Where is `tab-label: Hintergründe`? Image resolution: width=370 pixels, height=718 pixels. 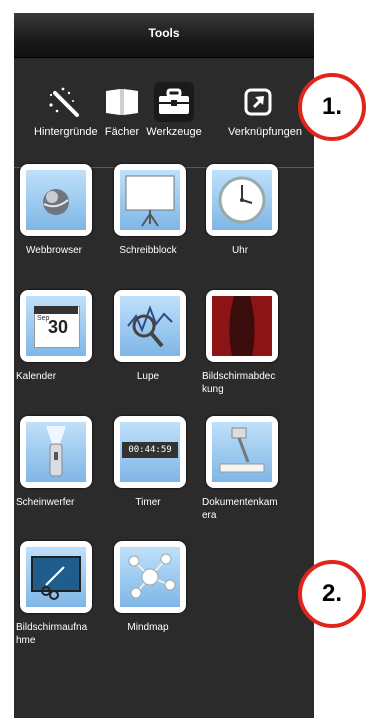 tab-label: Hintergründe is located at coordinates (66, 132).